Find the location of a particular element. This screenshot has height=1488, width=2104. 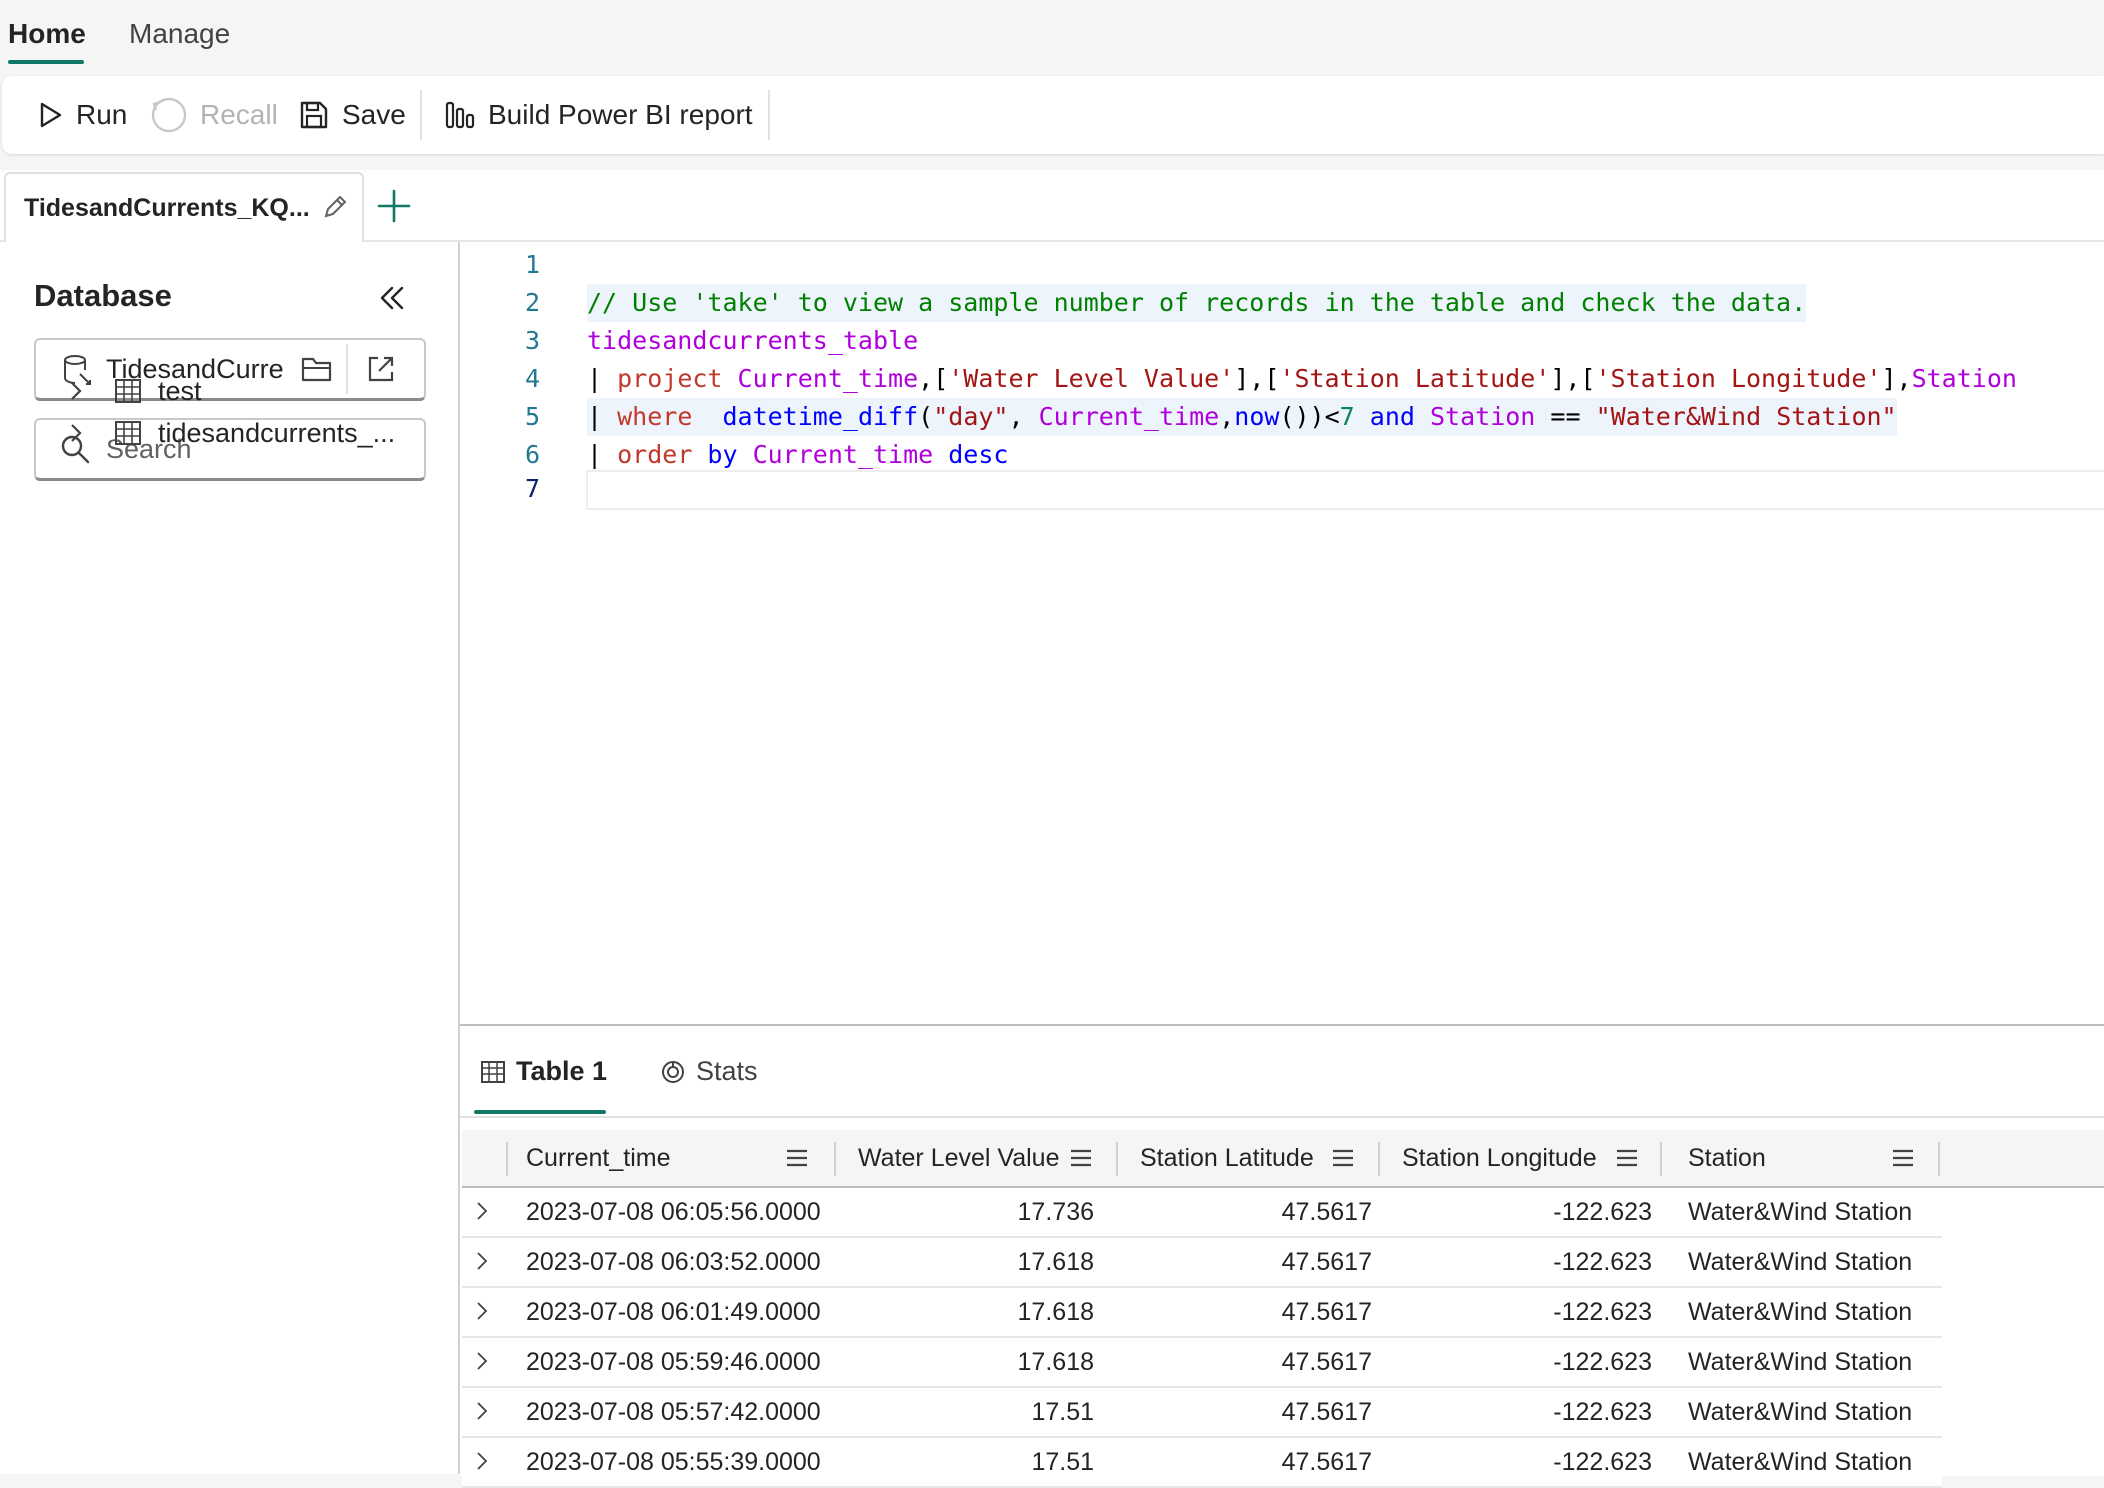

tab-stats: Stats is located at coordinates (709, 1071).